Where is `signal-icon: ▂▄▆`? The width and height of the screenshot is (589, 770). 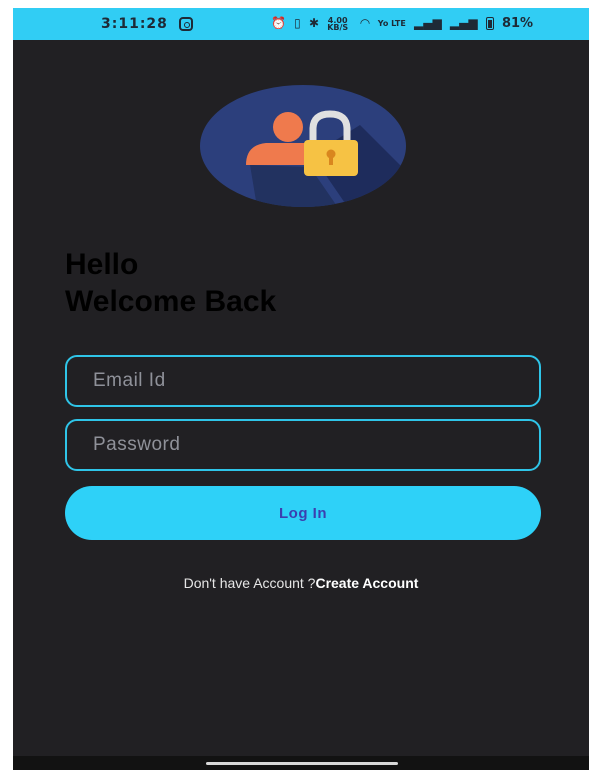
signal-icon: ▂▄▆ is located at coordinates (428, 23).